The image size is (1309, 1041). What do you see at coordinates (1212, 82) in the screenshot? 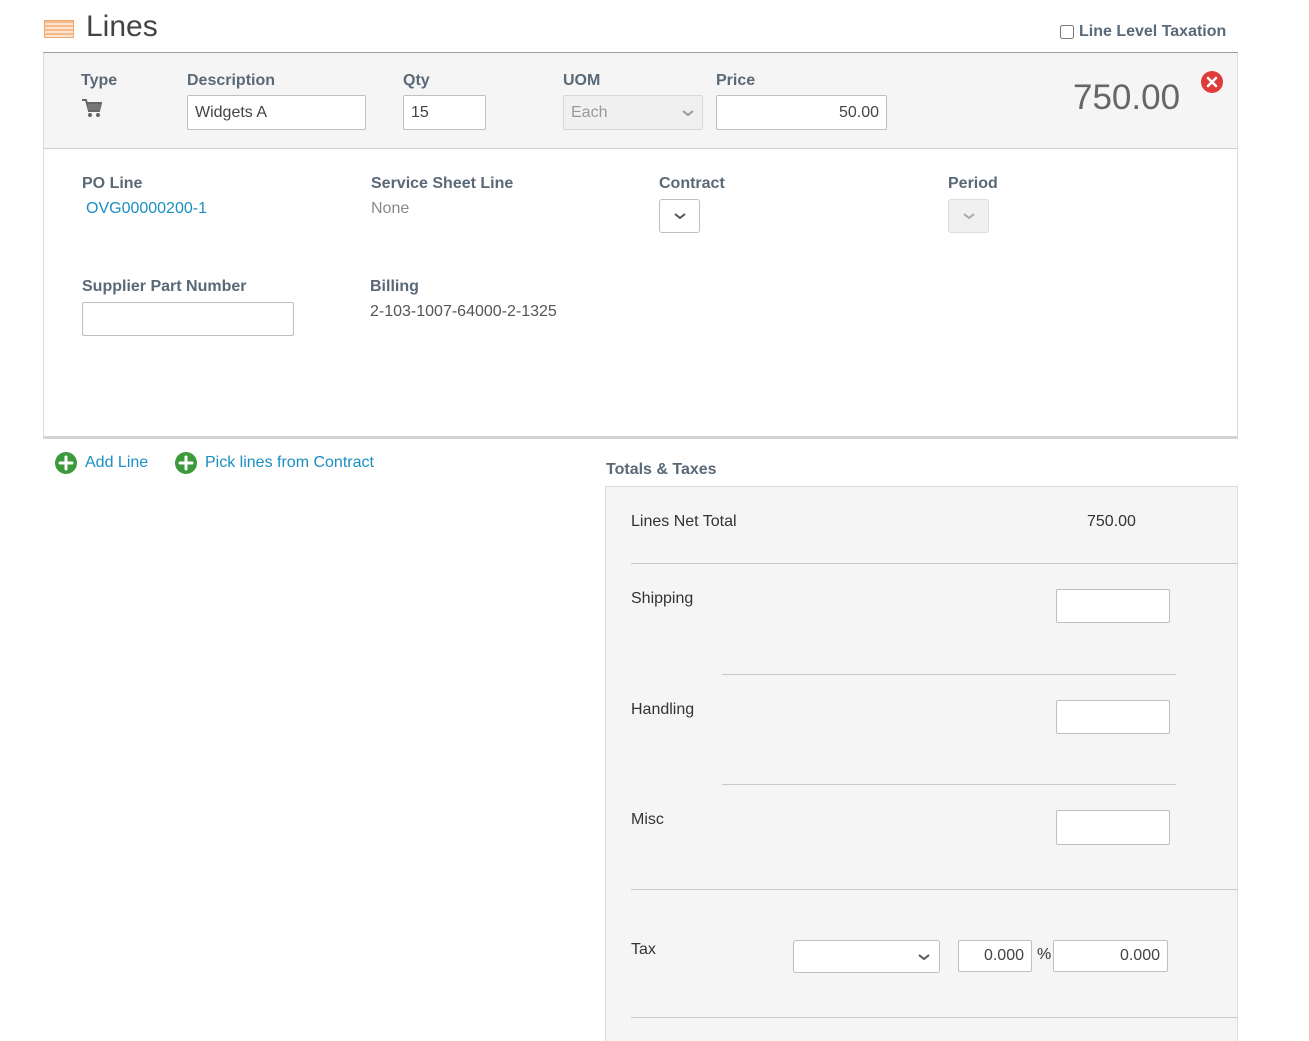
I see `delete-line-icon` at bounding box center [1212, 82].